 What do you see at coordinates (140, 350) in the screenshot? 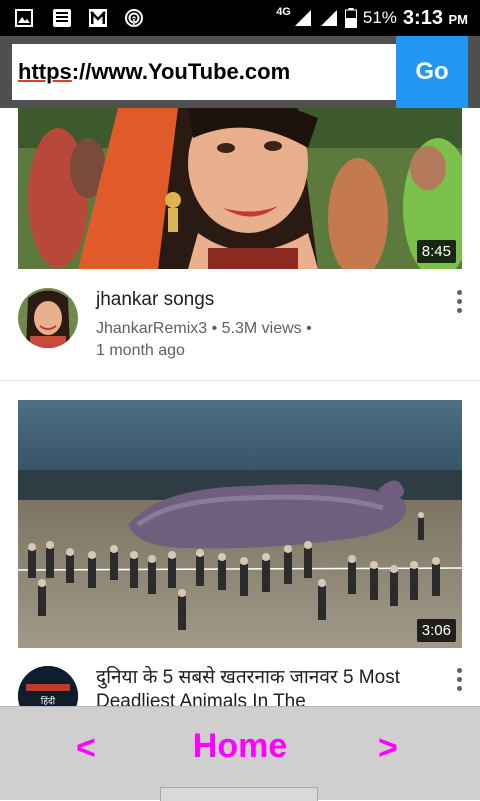
I see `video-meta-line2: 1 month ago` at bounding box center [140, 350].